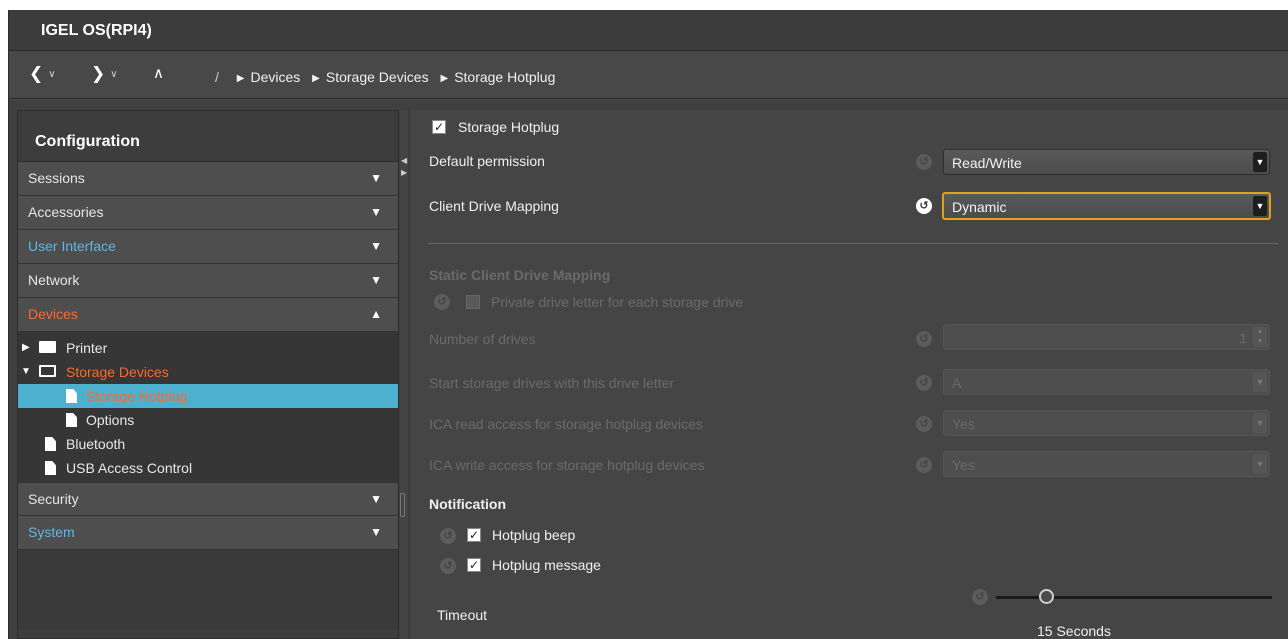  Describe the element at coordinates (467, 504) in the screenshot. I see `notification-header: Notification` at that location.